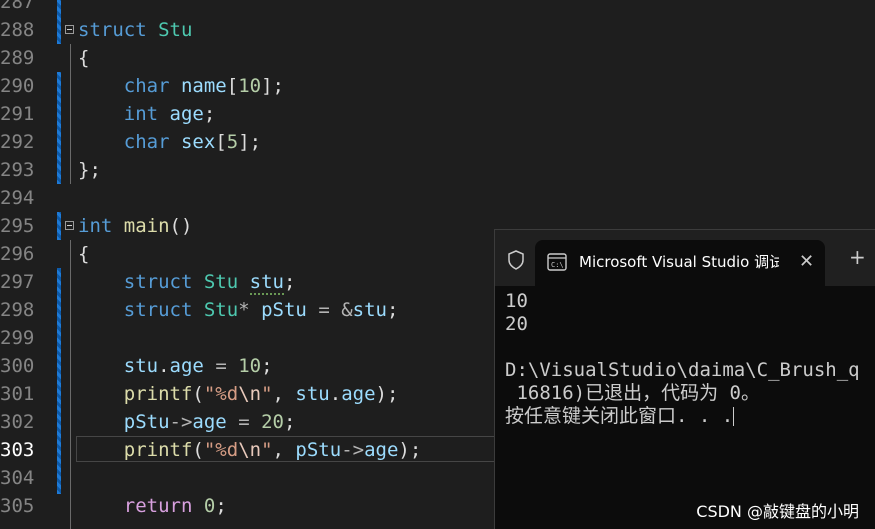 The width and height of the screenshot is (875, 529). I want to click on code-token: &, so click(347, 310).